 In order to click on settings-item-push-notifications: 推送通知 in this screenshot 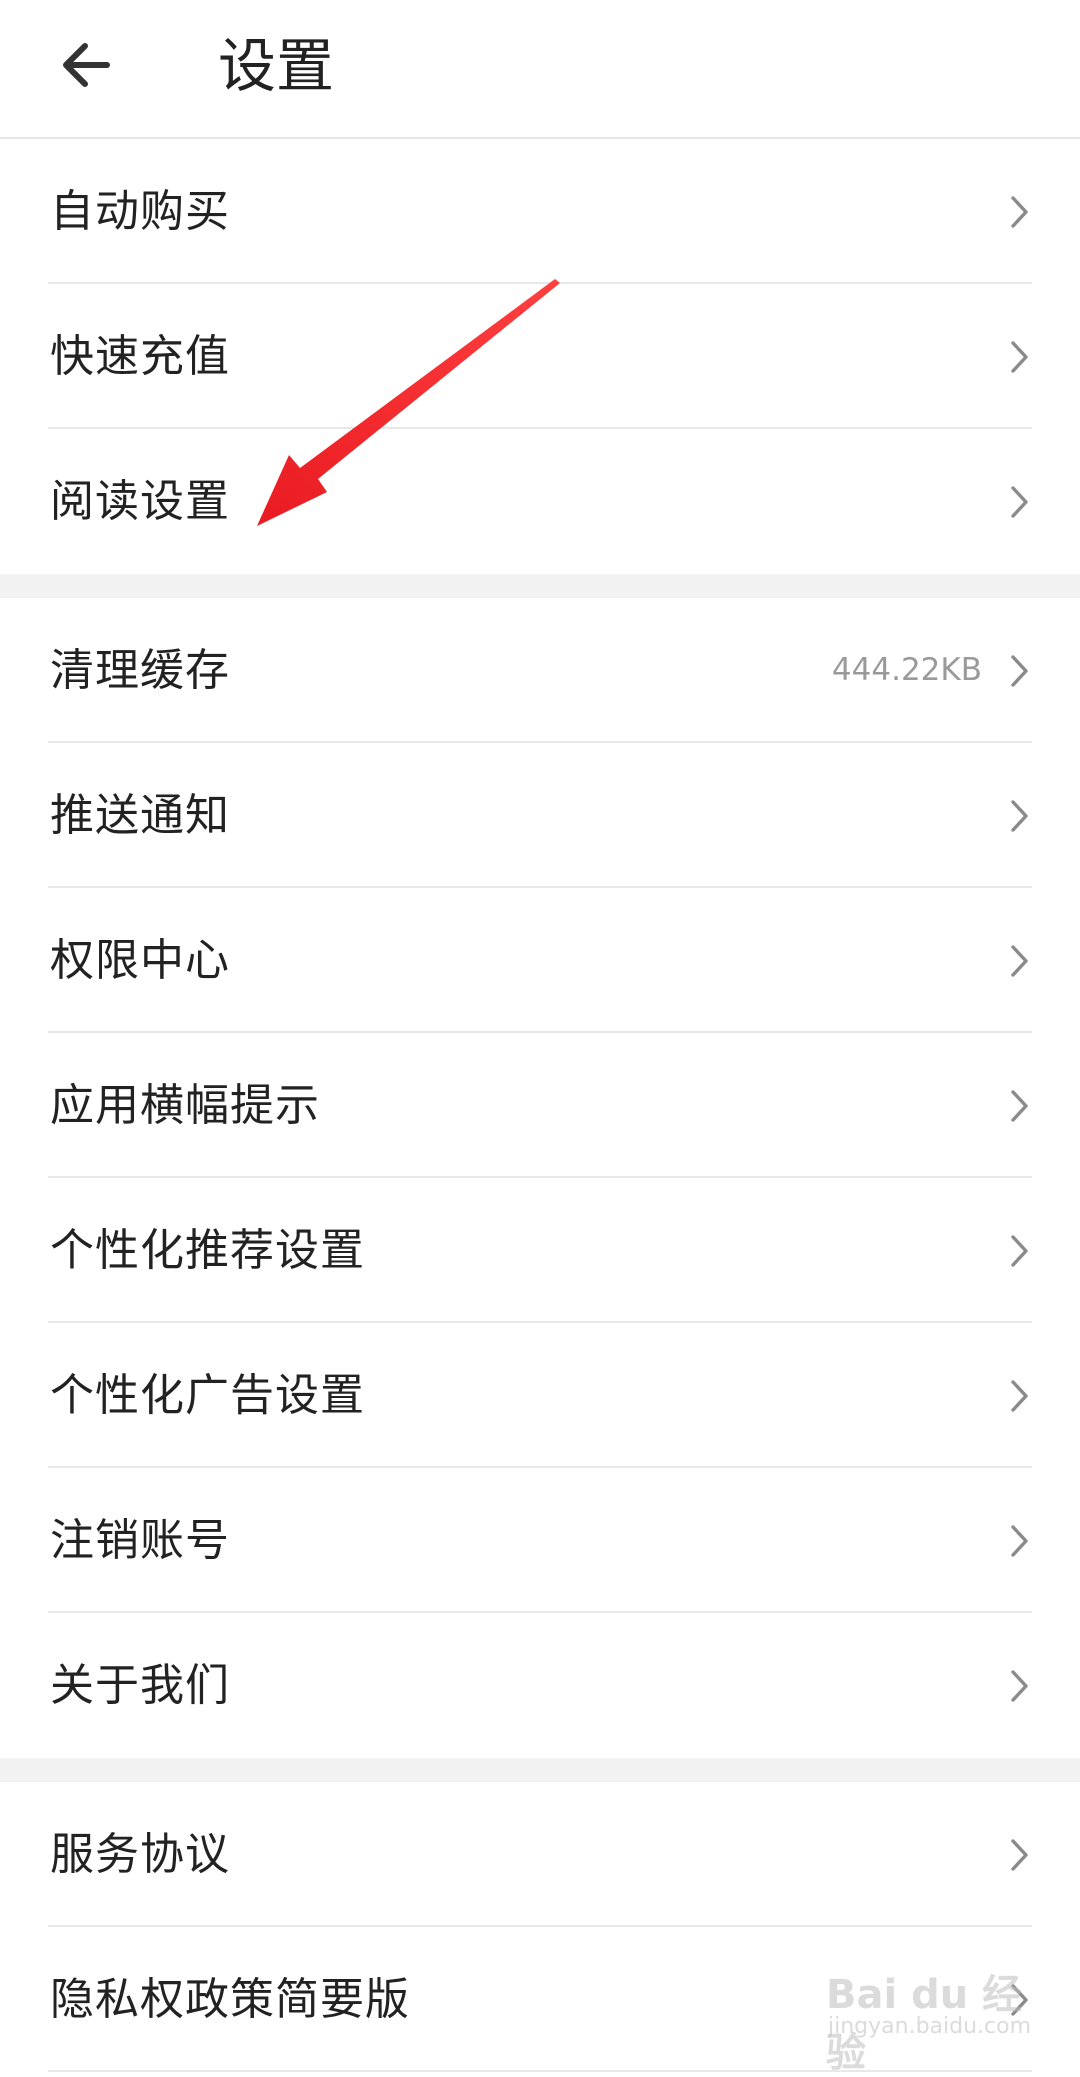, I will do `click(540, 815)`.